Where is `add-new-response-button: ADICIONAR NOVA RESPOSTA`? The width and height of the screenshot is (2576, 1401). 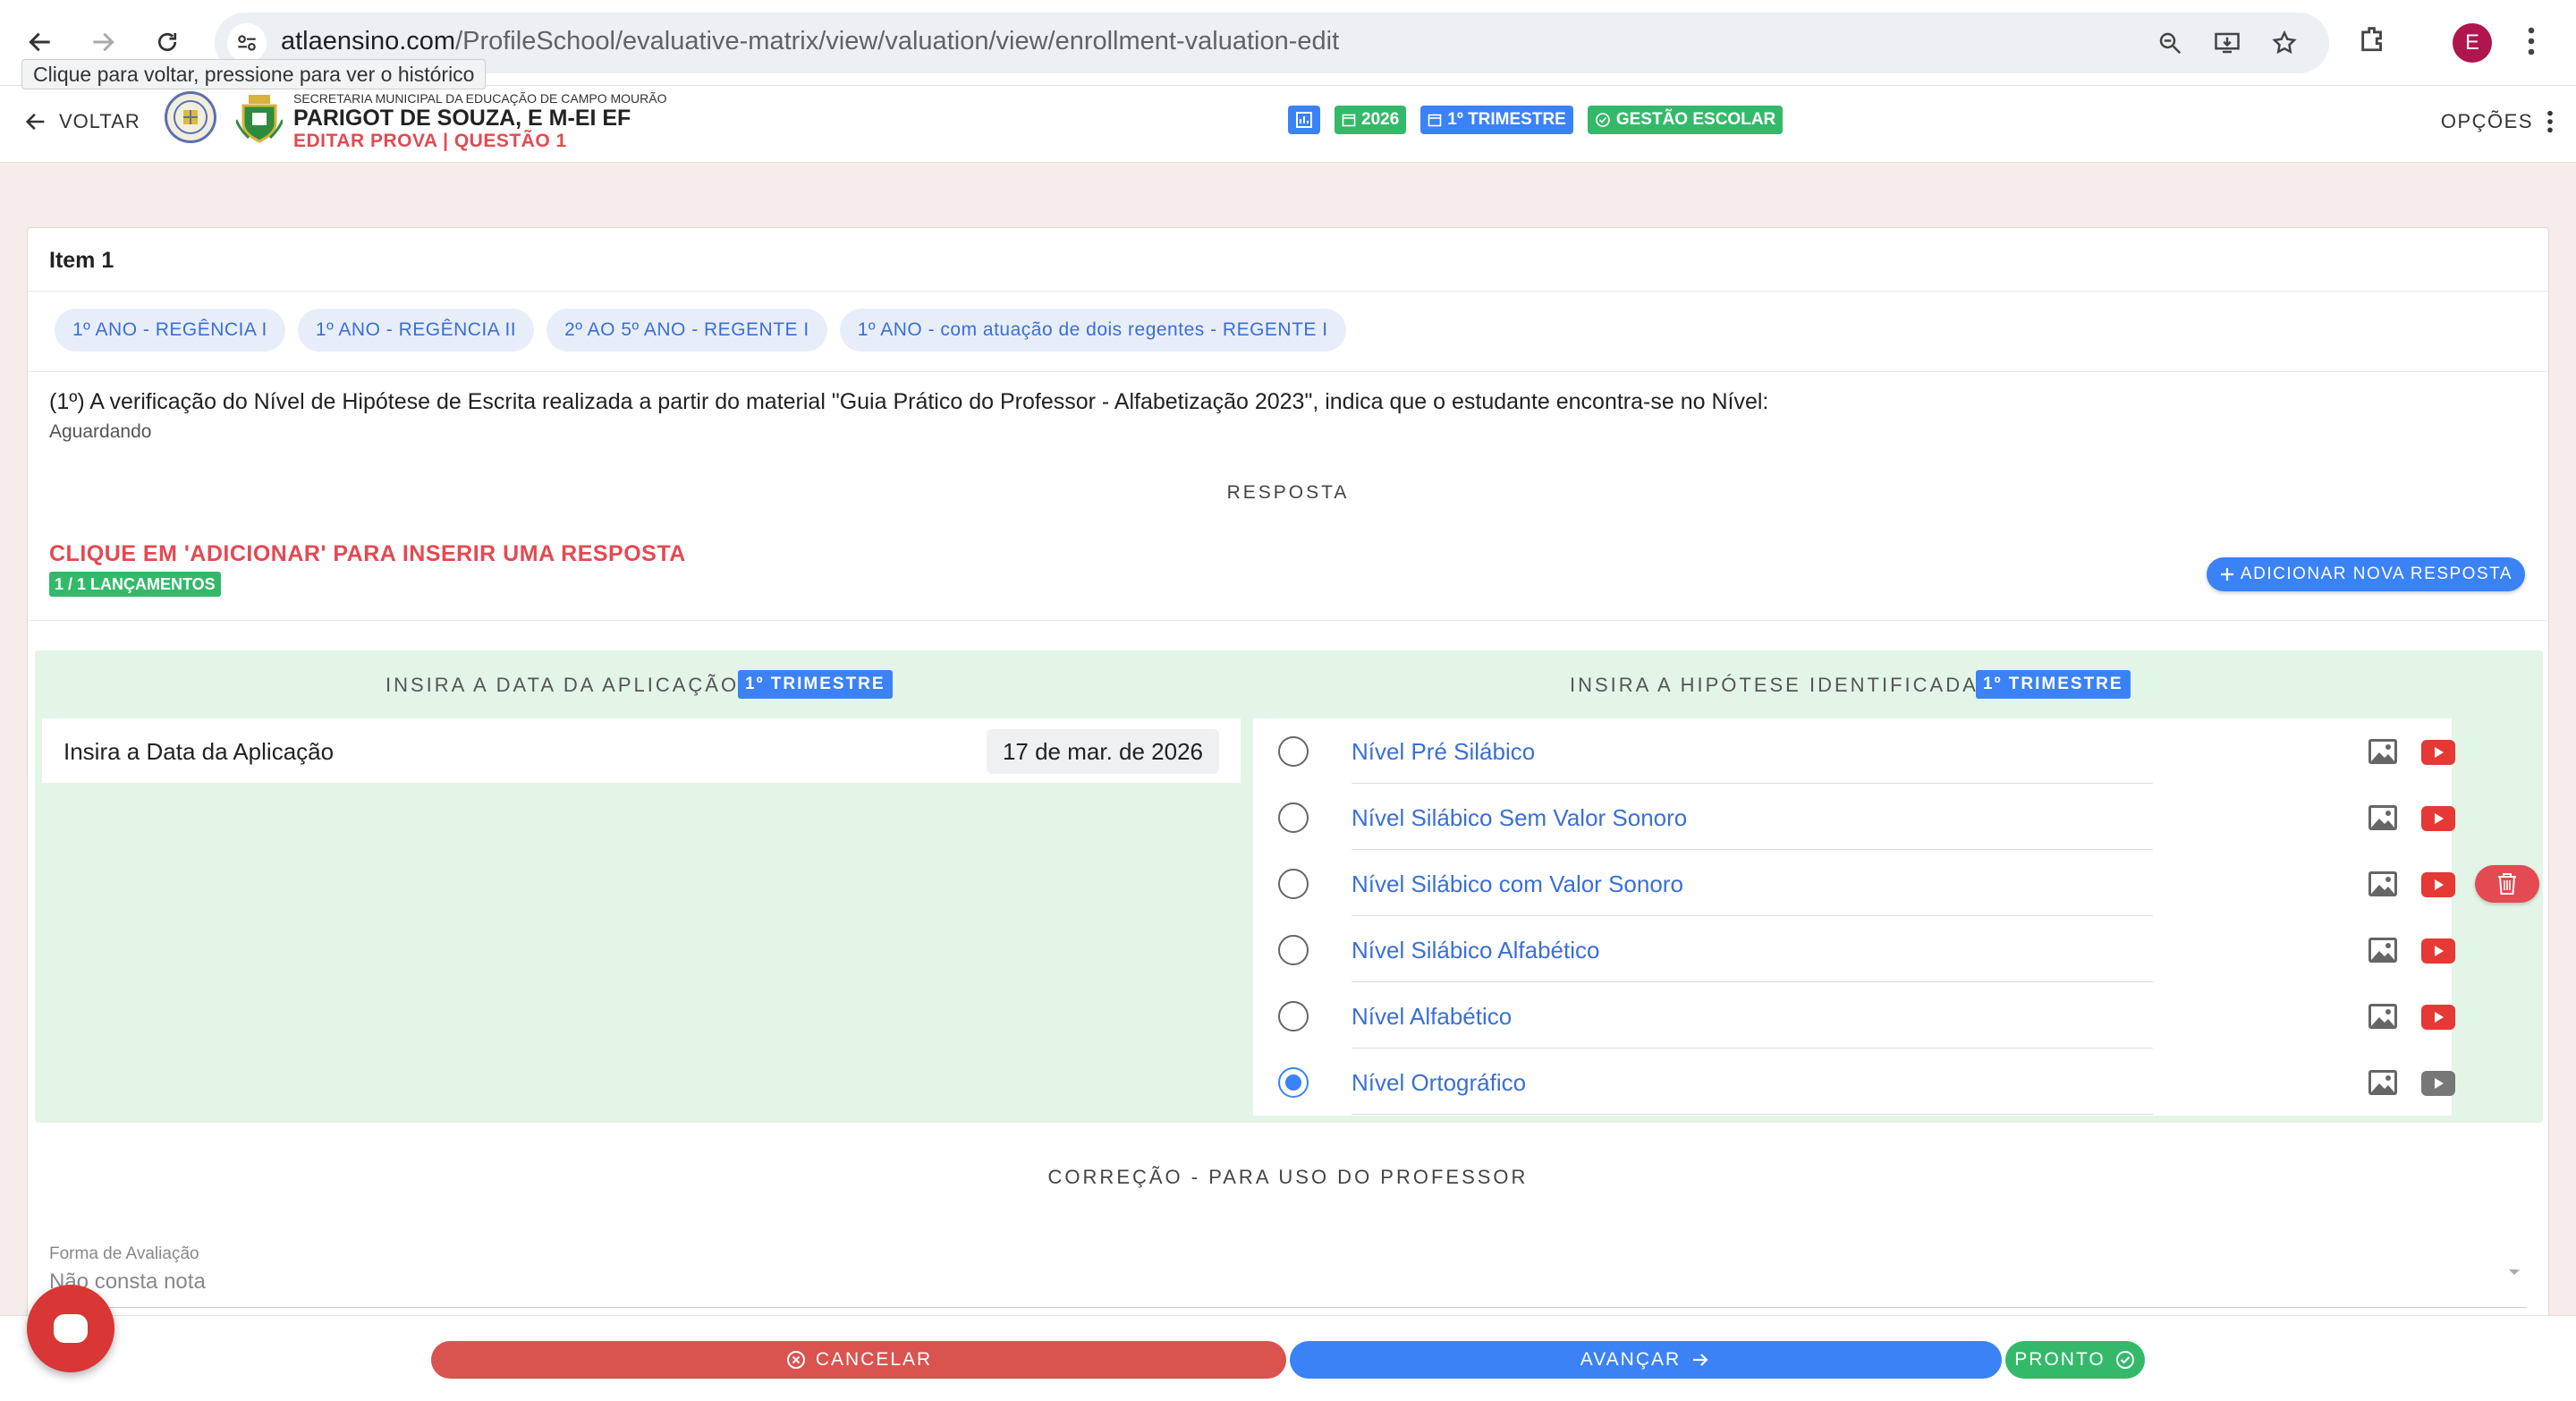
add-new-response-button: ADICIONAR NOVA RESPOSTA is located at coordinates (2365, 574).